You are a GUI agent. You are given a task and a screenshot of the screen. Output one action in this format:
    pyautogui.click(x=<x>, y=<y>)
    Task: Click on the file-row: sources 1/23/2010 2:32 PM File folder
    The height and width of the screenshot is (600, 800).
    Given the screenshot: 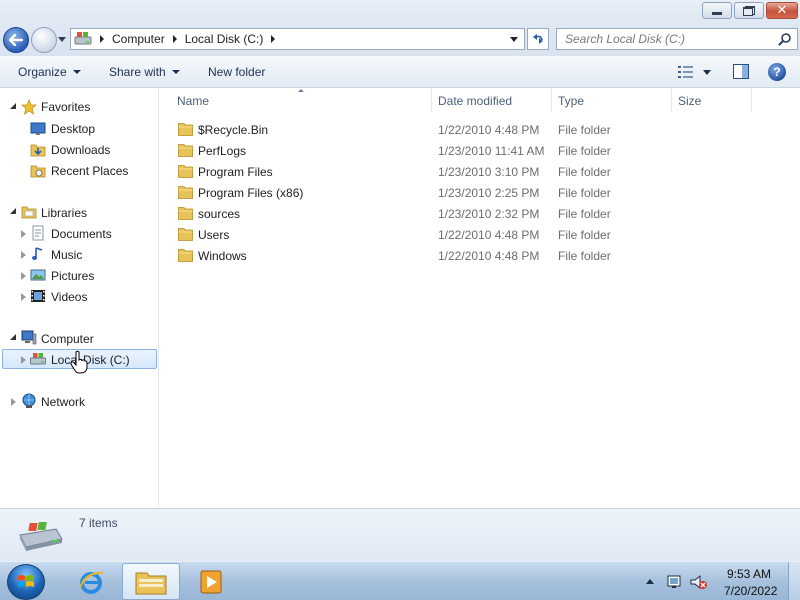 What is the action you would take?
    pyautogui.click(x=480, y=213)
    